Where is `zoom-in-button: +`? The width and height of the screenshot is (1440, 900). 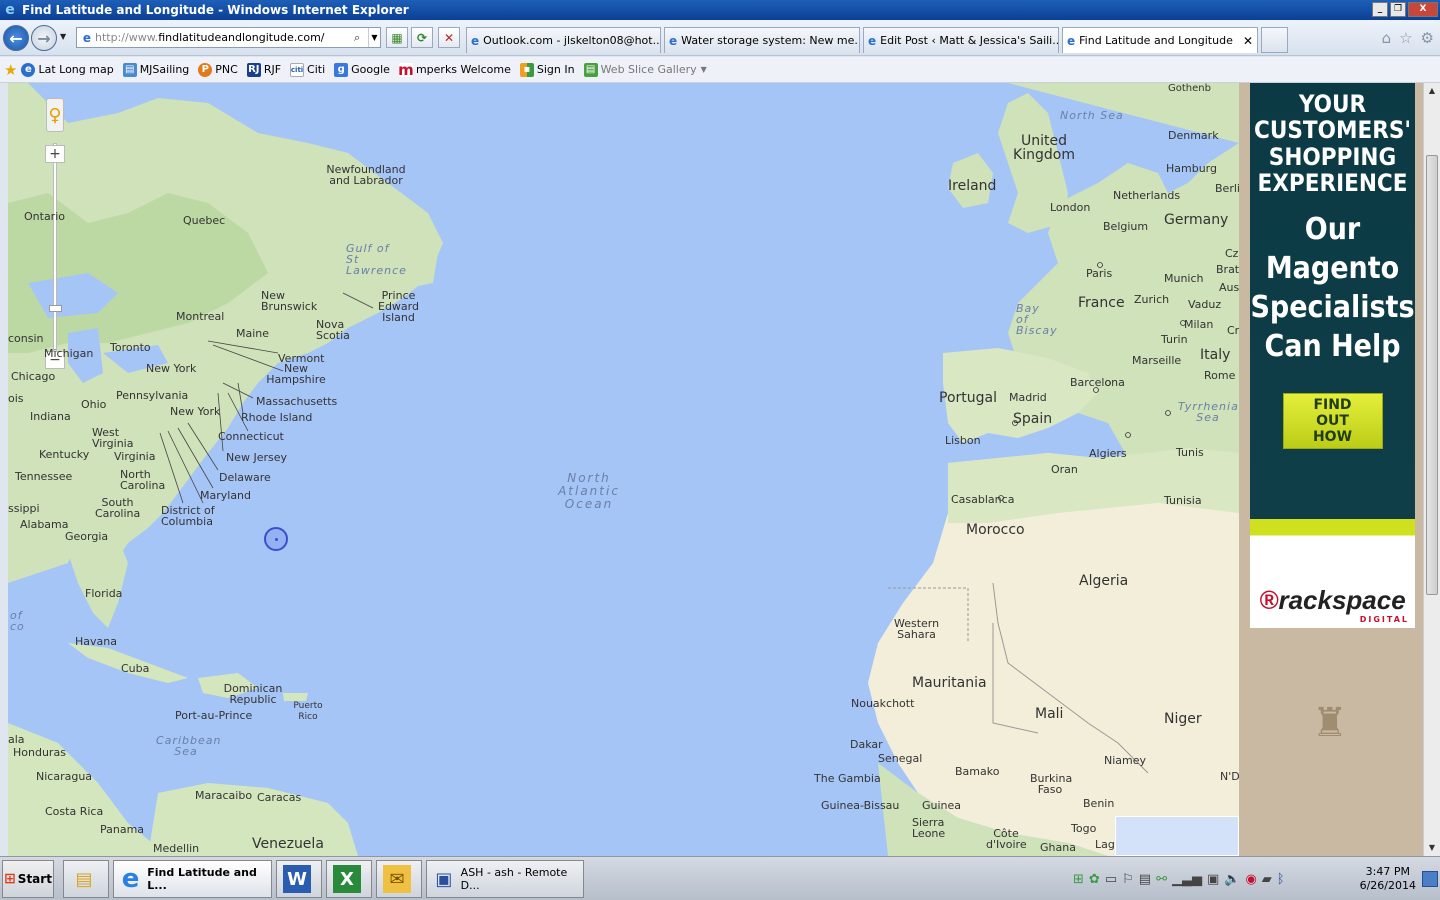
zoom-in-button: + is located at coordinates (55, 154).